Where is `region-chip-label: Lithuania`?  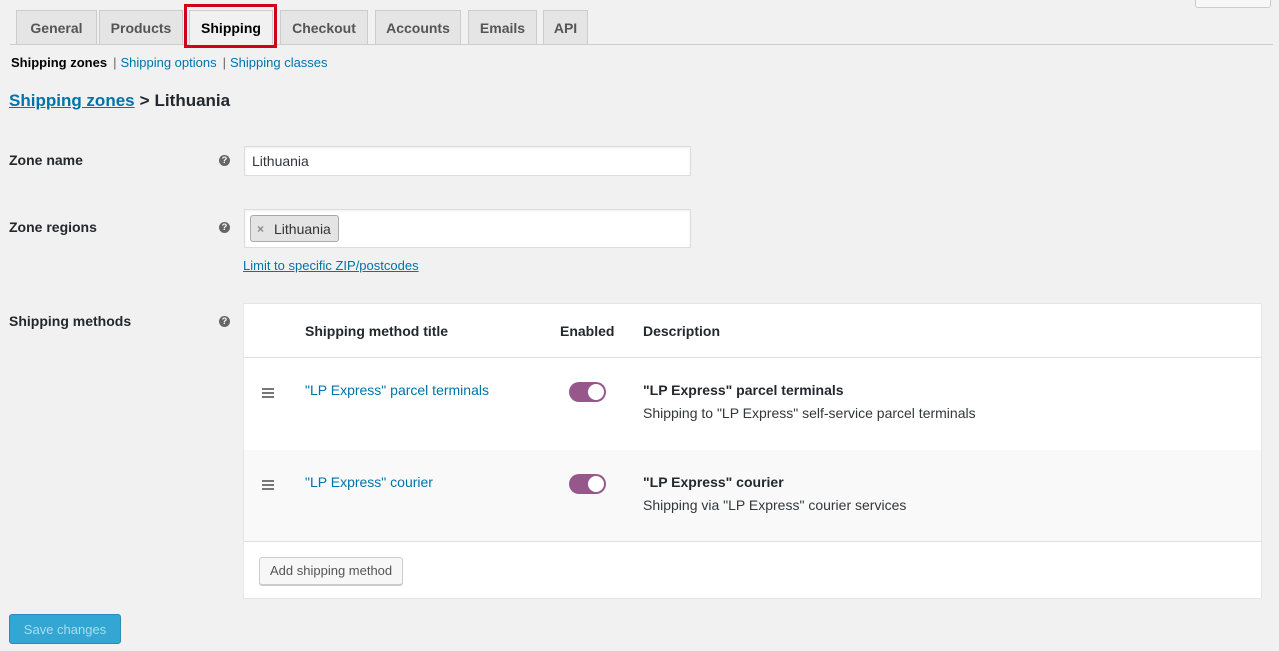 region-chip-label: Lithuania is located at coordinates (302, 228).